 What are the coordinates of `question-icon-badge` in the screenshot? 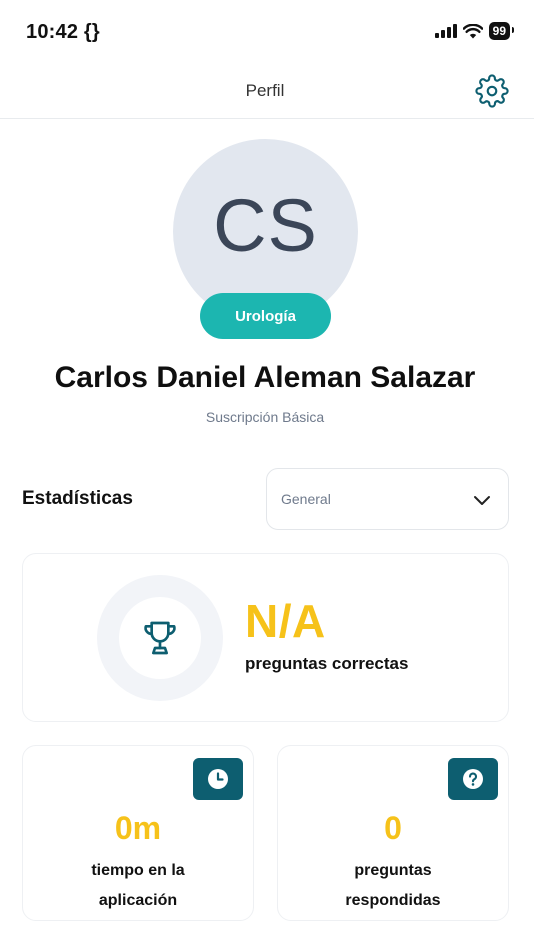 It's located at (473, 779).